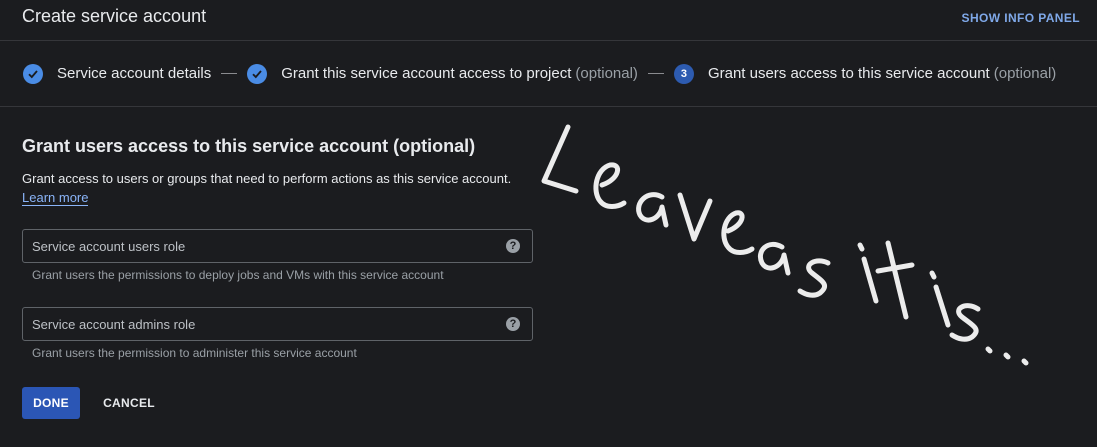 Image resolution: width=1097 pixels, height=447 pixels. Describe the element at coordinates (129, 403) in the screenshot. I see `cancel-button: CANCEL` at that location.